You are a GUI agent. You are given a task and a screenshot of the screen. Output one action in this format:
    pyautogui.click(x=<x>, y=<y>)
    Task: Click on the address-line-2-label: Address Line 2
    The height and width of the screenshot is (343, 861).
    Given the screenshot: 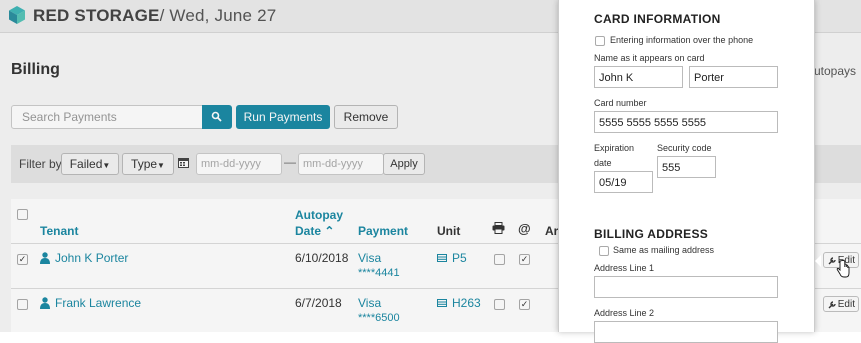 What is the action you would take?
    pyautogui.click(x=624, y=313)
    